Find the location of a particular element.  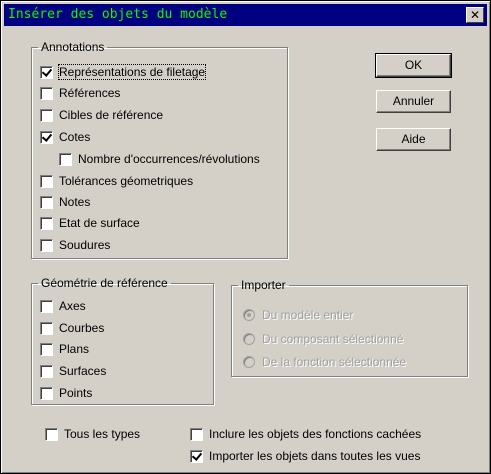

dialog-title: Insérer des objets du modèle is located at coordinates (118, 14).